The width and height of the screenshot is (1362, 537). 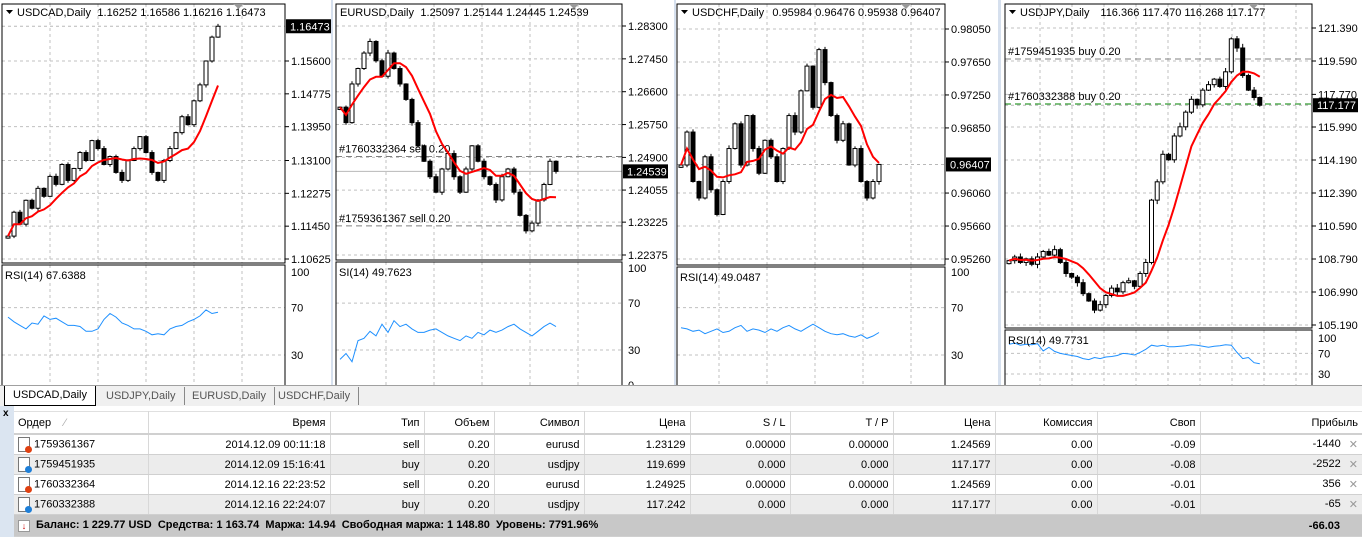 What do you see at coordinates (842, 423) in the screenshot?
I see `col-tp: T / P` at bounding box center [842, 423].